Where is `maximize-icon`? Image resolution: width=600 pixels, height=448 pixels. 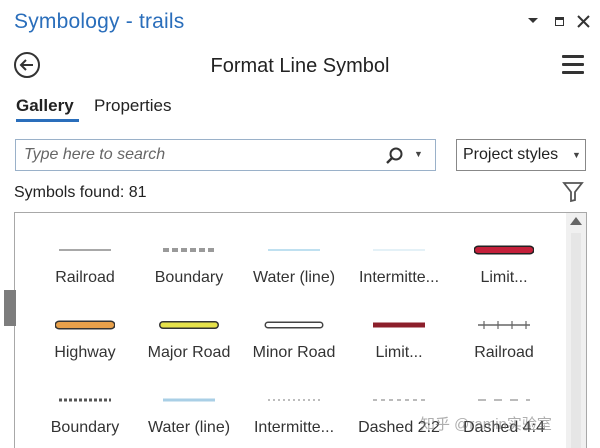
maximize-icon is located at coordinates (559, 21).